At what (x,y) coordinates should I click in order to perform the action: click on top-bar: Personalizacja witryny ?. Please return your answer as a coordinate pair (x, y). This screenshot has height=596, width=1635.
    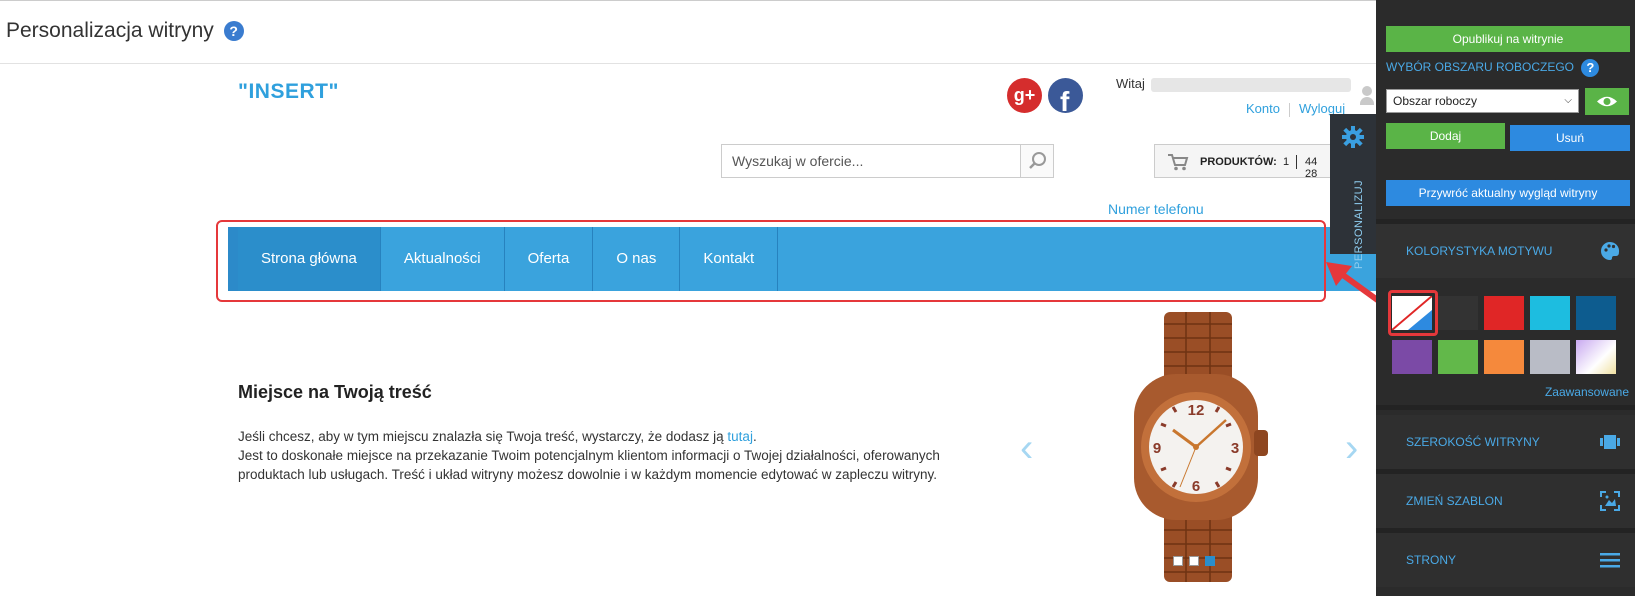
    Looking at the image, I should click on (688, 32).